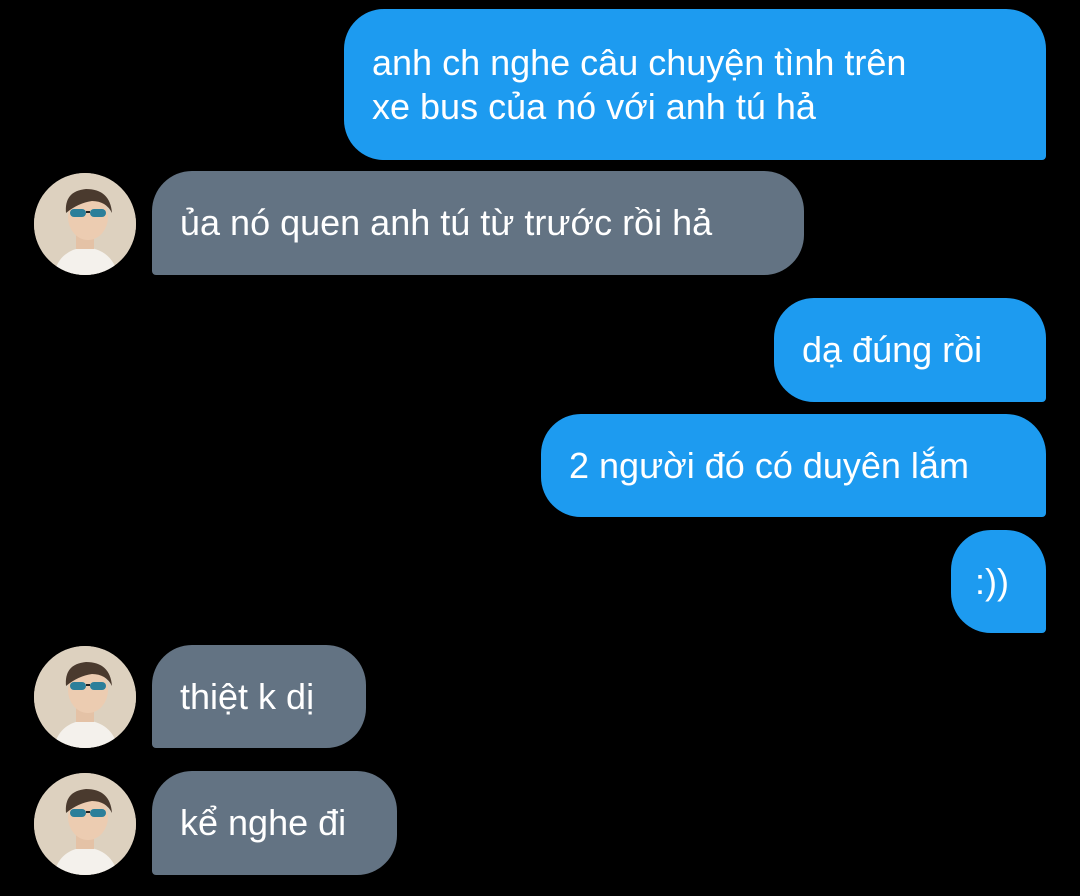 The width and height of the screenshot is (1080, 896). I want to click on message-bubble-outgoing: :)), so click(998, 581).